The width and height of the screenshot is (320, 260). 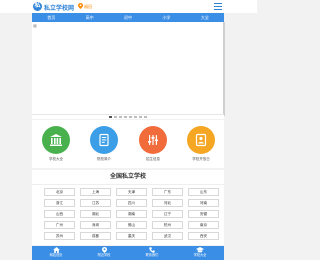 What do you see at coordinates (104, 140) in the screenshot?
I see `document-icon` at bounding box center [104, 140].